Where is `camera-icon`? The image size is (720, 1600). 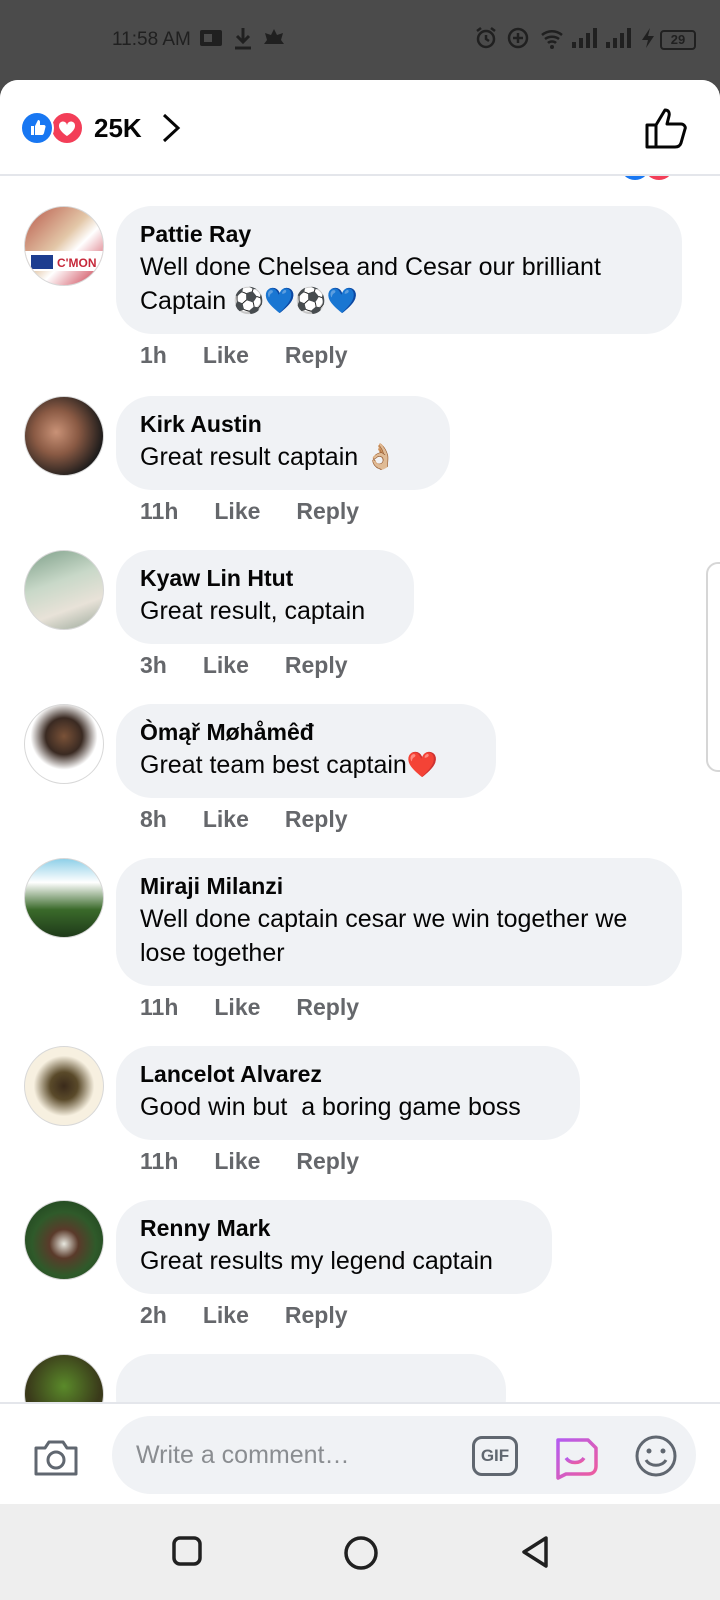
camera-icon is located at coordinates (56, 1457).